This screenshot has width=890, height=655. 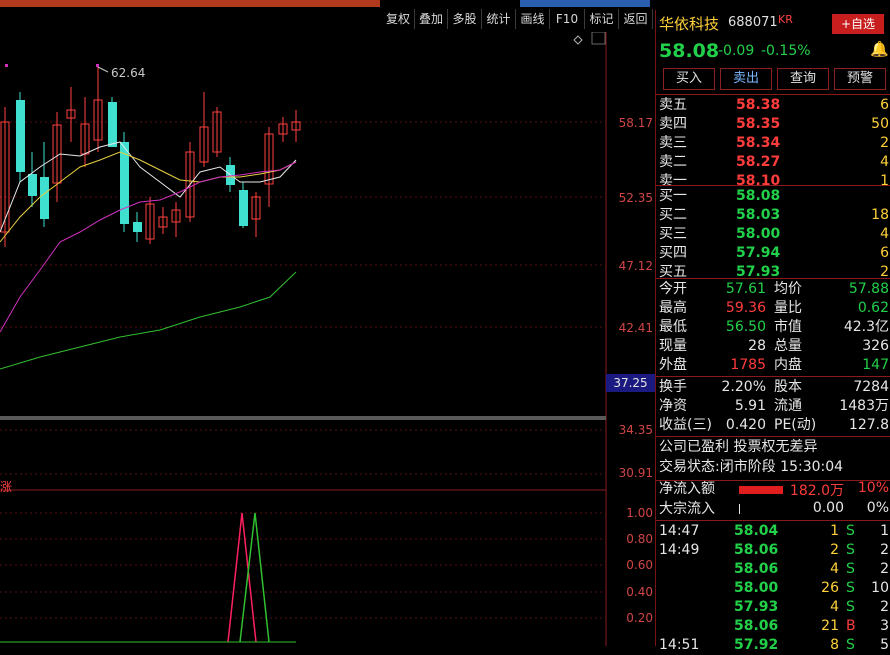 What do you see at coordinates (636, 19) in the screenshot?
I see `back-button: 返回` at bounding box center [636, 19].